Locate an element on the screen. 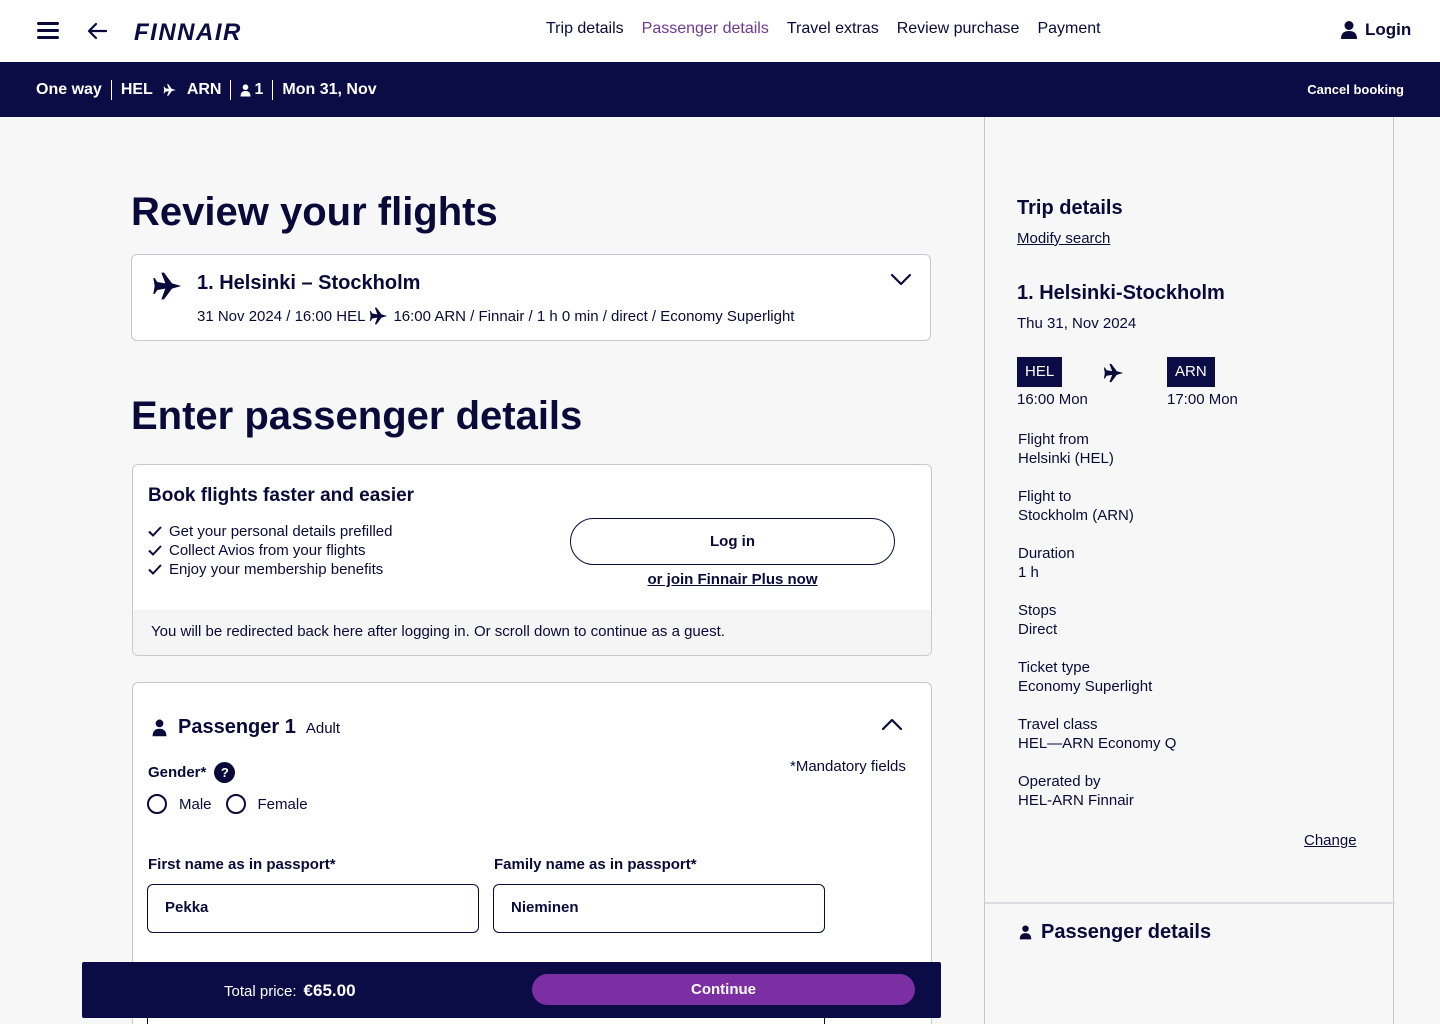 The image size is (1440, 1024). destination-code: ARN is located at coordinates (204, 89).